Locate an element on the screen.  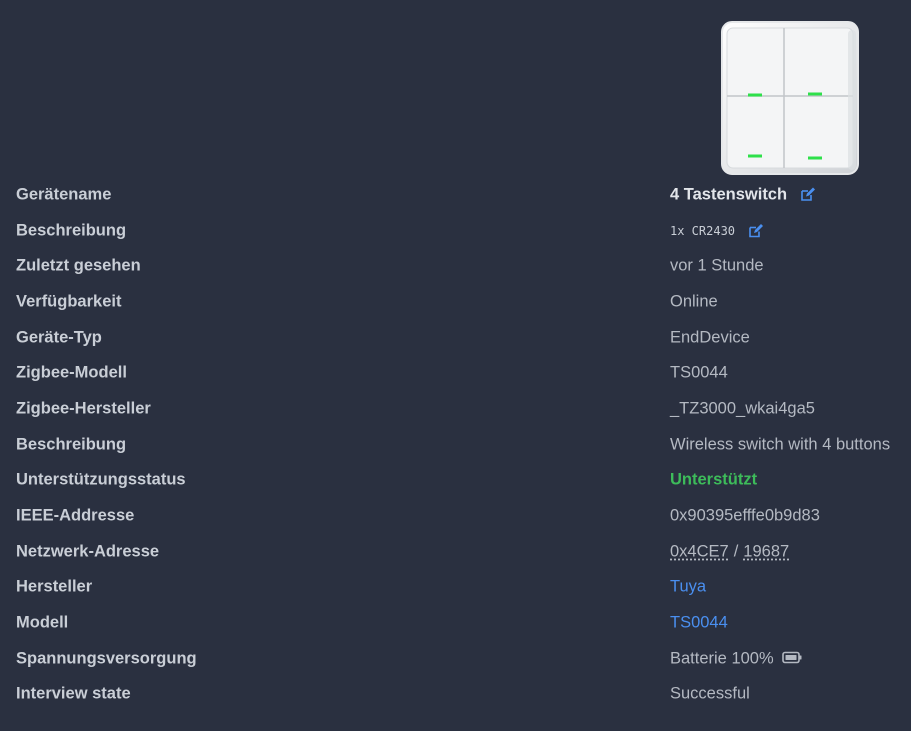
row-zigbee-model: Zigbee-Modell TS0044 is located at coordinates (455, 373).